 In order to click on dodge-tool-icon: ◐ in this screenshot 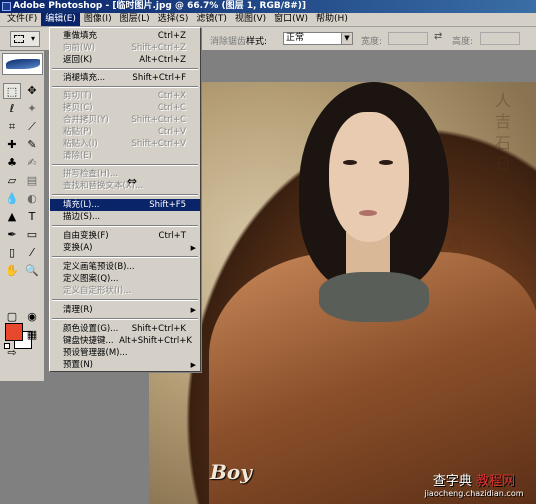, I will do `click(32, 199)`.